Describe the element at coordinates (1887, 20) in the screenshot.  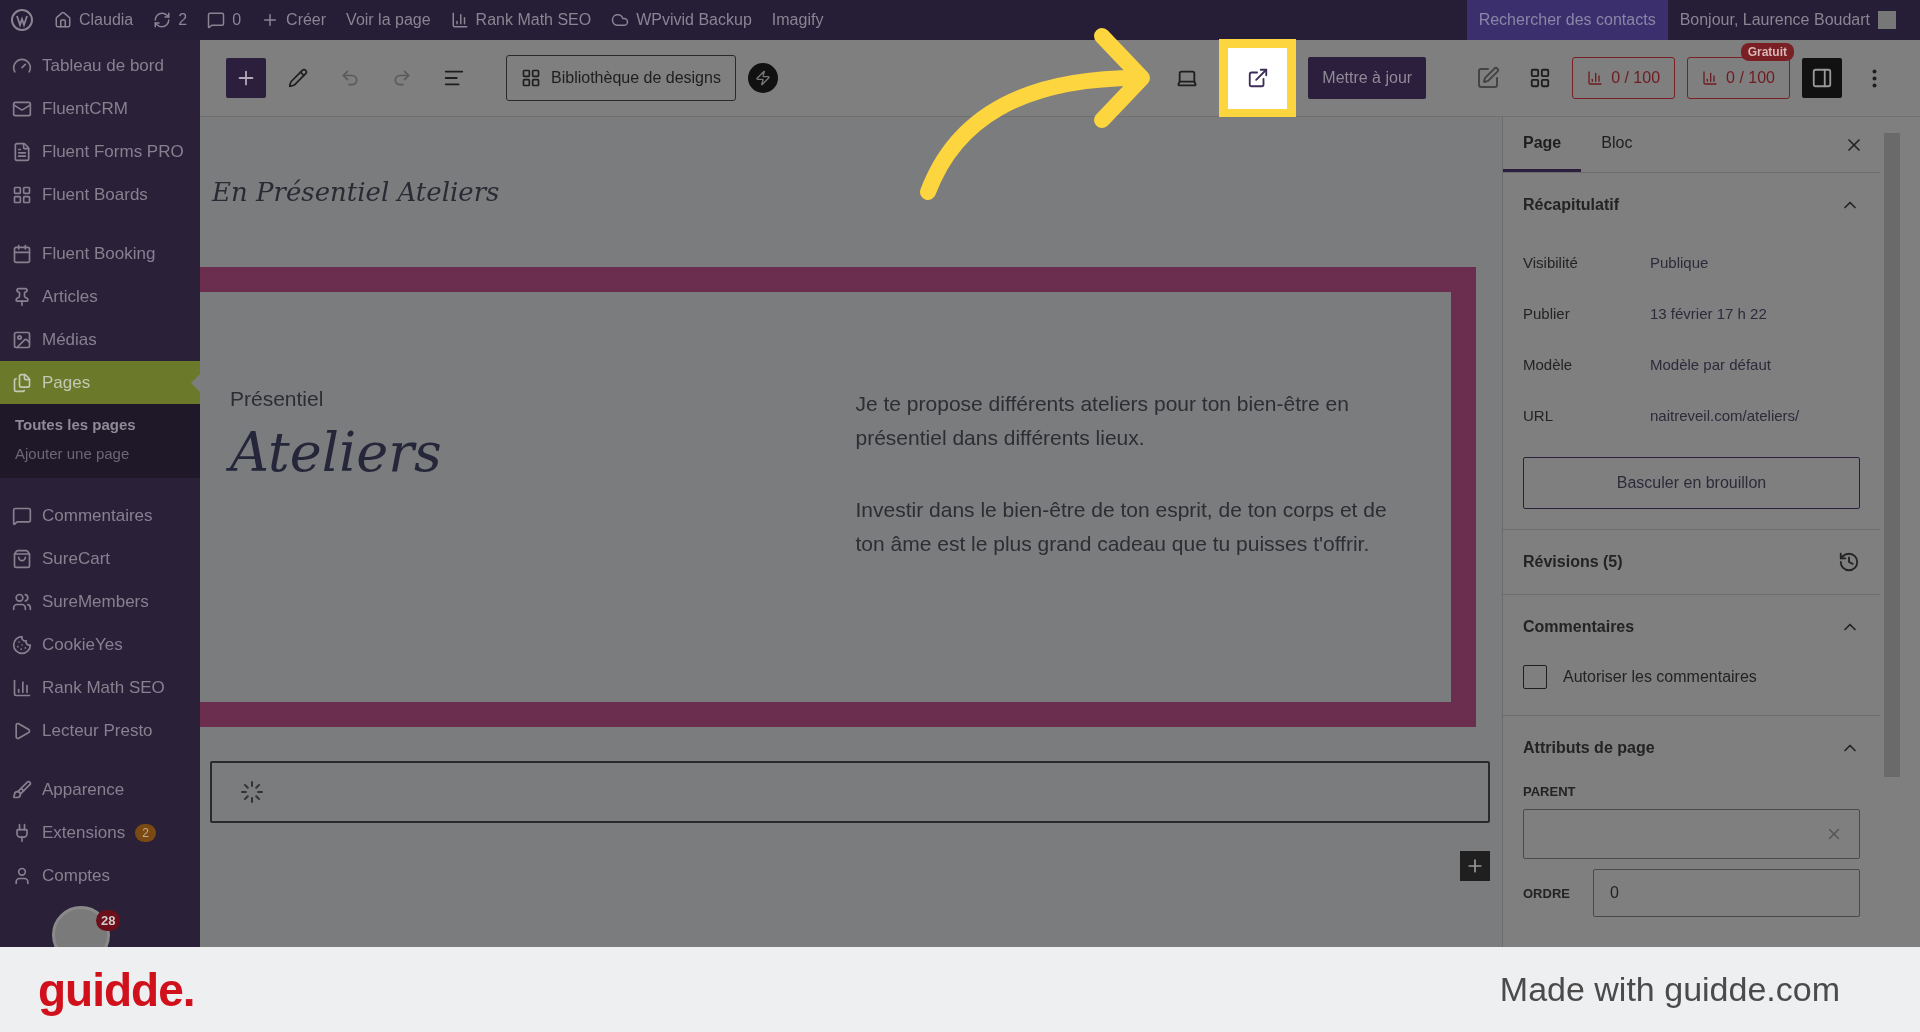
I see `avatar-icon` at that location.